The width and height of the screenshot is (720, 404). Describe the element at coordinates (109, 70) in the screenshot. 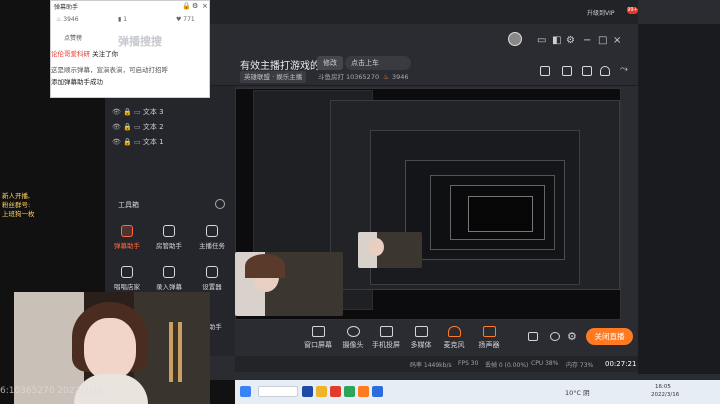

I see `danmaku-line: 这是顺示弹幕，宣演表演，可启动打招呼` at that location.